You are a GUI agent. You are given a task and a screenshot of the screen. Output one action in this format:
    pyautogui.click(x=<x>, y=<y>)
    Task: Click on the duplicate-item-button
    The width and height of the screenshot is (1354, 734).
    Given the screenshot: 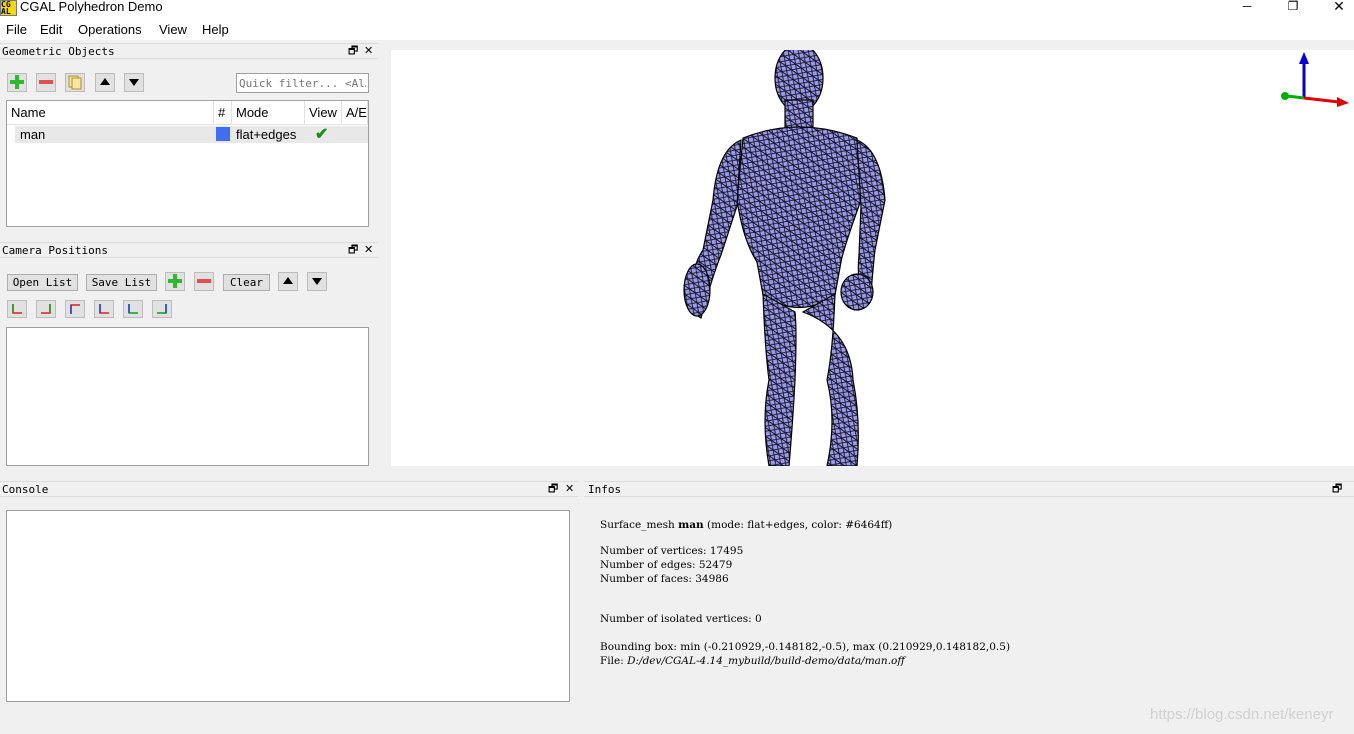 What is the action you would take?
    pyautogui.click(x=75, y=82)
    